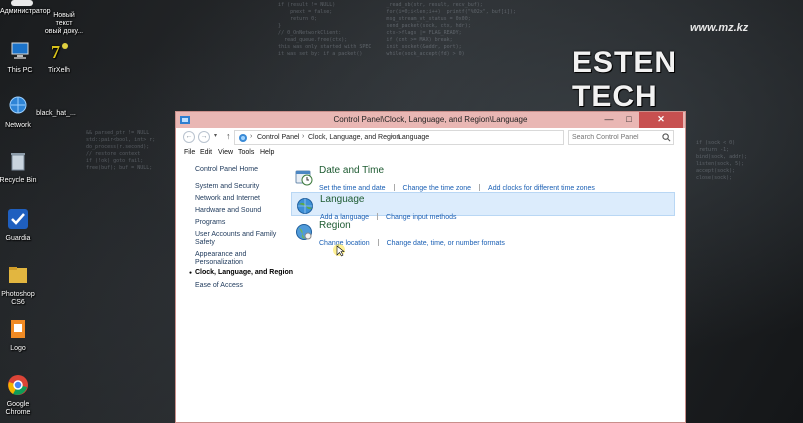  Describe the element at coordinates (18, 238) in the screenshot. I see `desktop-icon-label: Guardia` at that location.